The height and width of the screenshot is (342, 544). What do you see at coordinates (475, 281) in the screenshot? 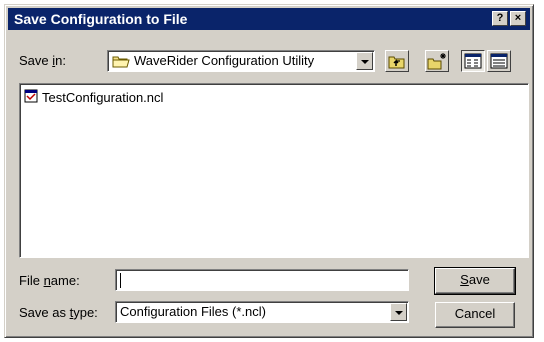
I see `save-button: Save` at bounding box center [475, 281].